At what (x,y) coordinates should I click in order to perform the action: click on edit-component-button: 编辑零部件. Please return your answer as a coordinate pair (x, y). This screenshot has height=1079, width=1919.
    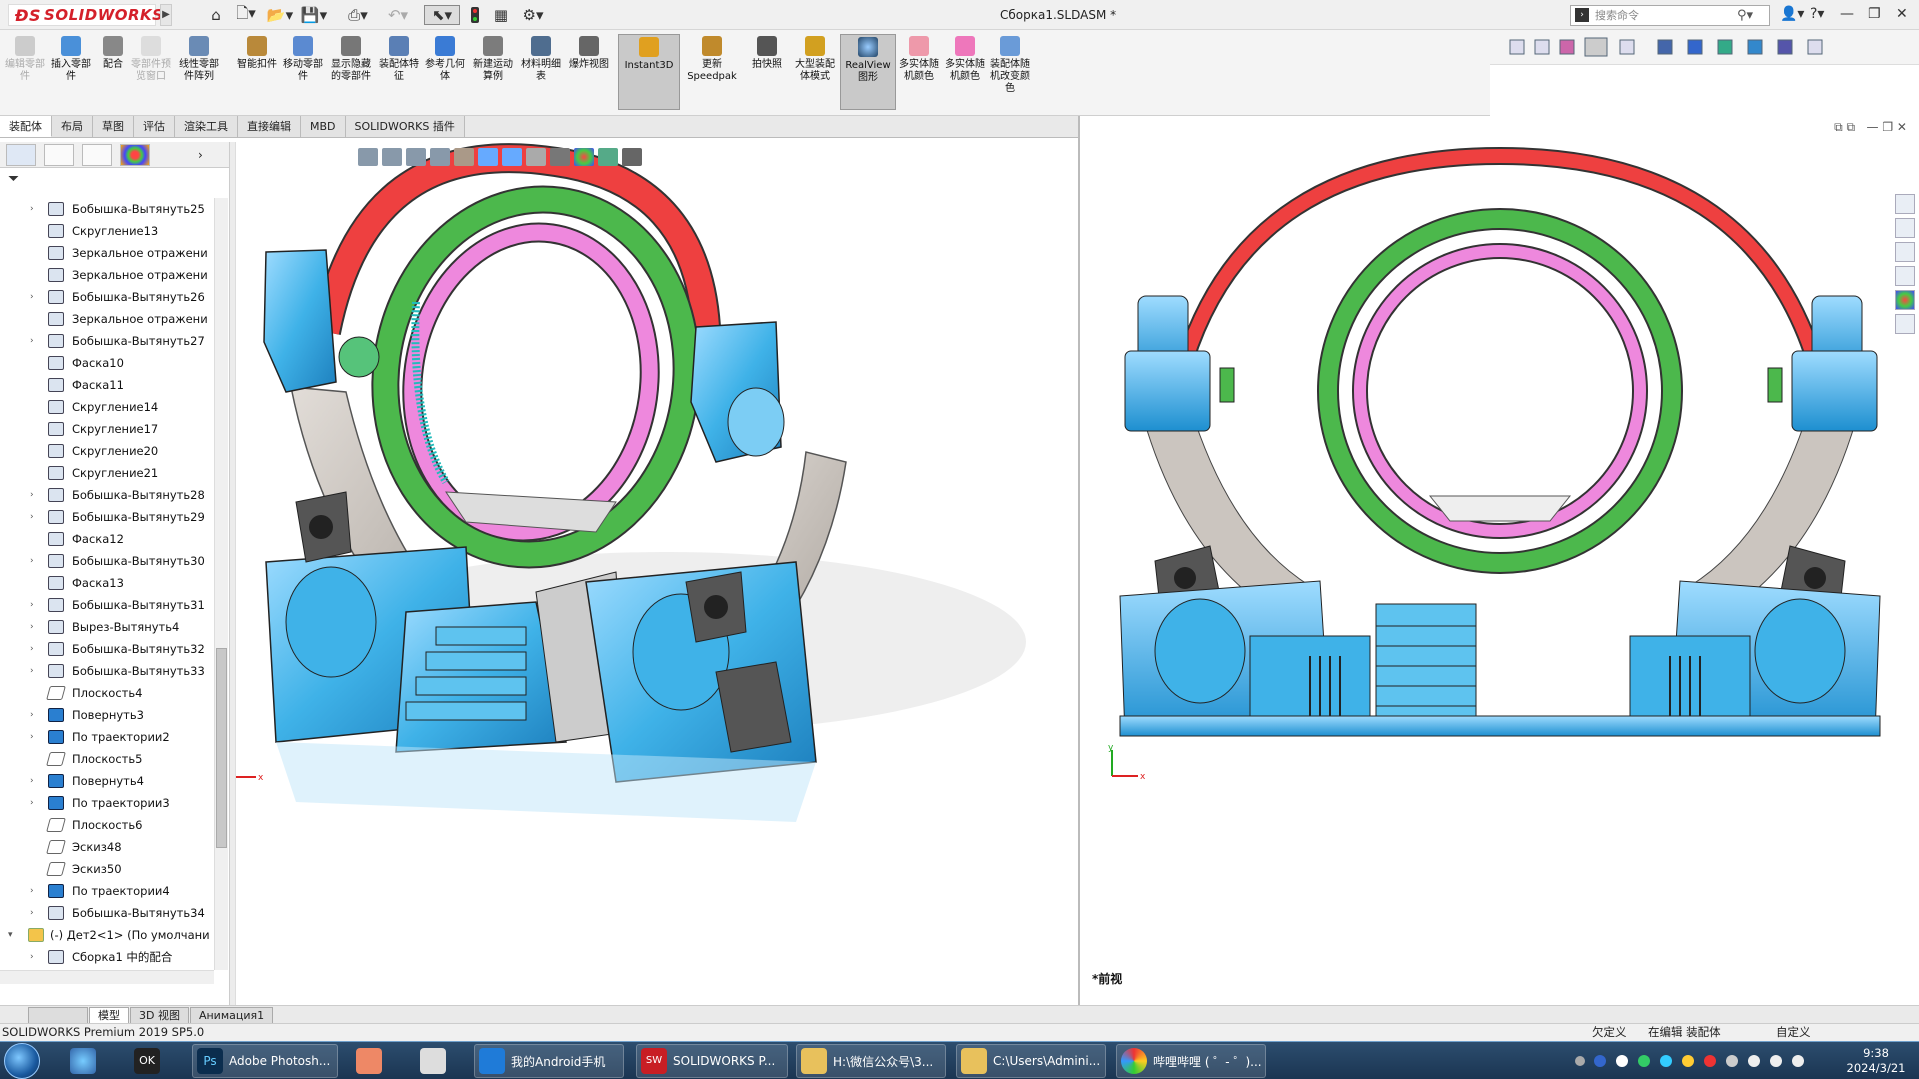
    Looking at the image, I should click on (25, 72).